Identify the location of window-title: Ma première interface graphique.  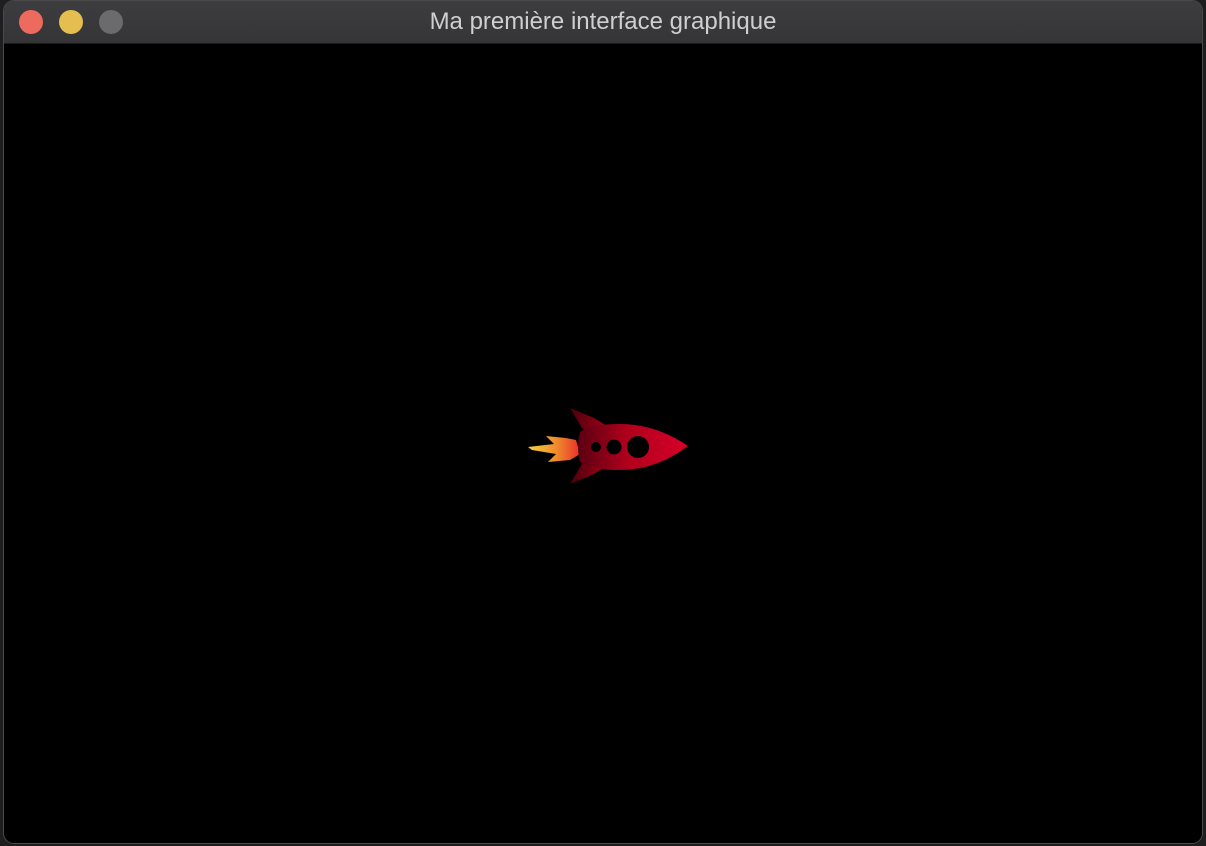
(603, 21).